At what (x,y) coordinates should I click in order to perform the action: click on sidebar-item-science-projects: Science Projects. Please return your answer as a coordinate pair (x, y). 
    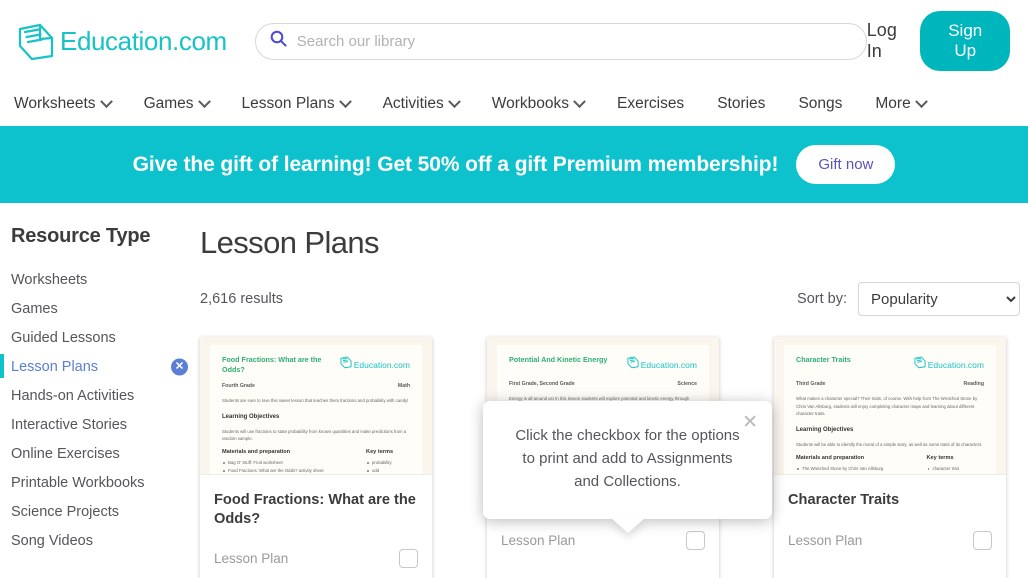
    Looking at the image, I should click on (102, 511).